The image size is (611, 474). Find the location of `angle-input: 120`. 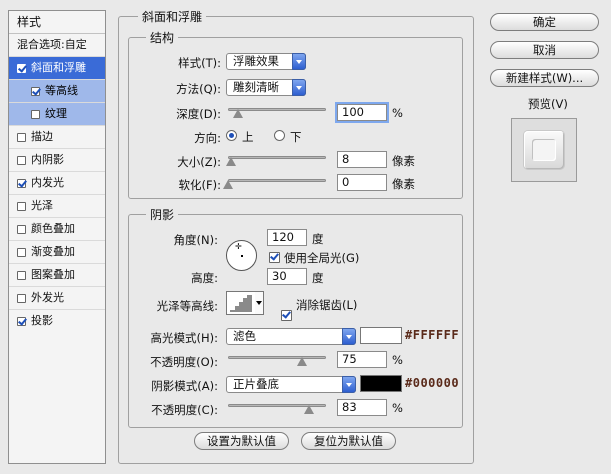

angle-input: 120 is located at coordinates (287, 237).